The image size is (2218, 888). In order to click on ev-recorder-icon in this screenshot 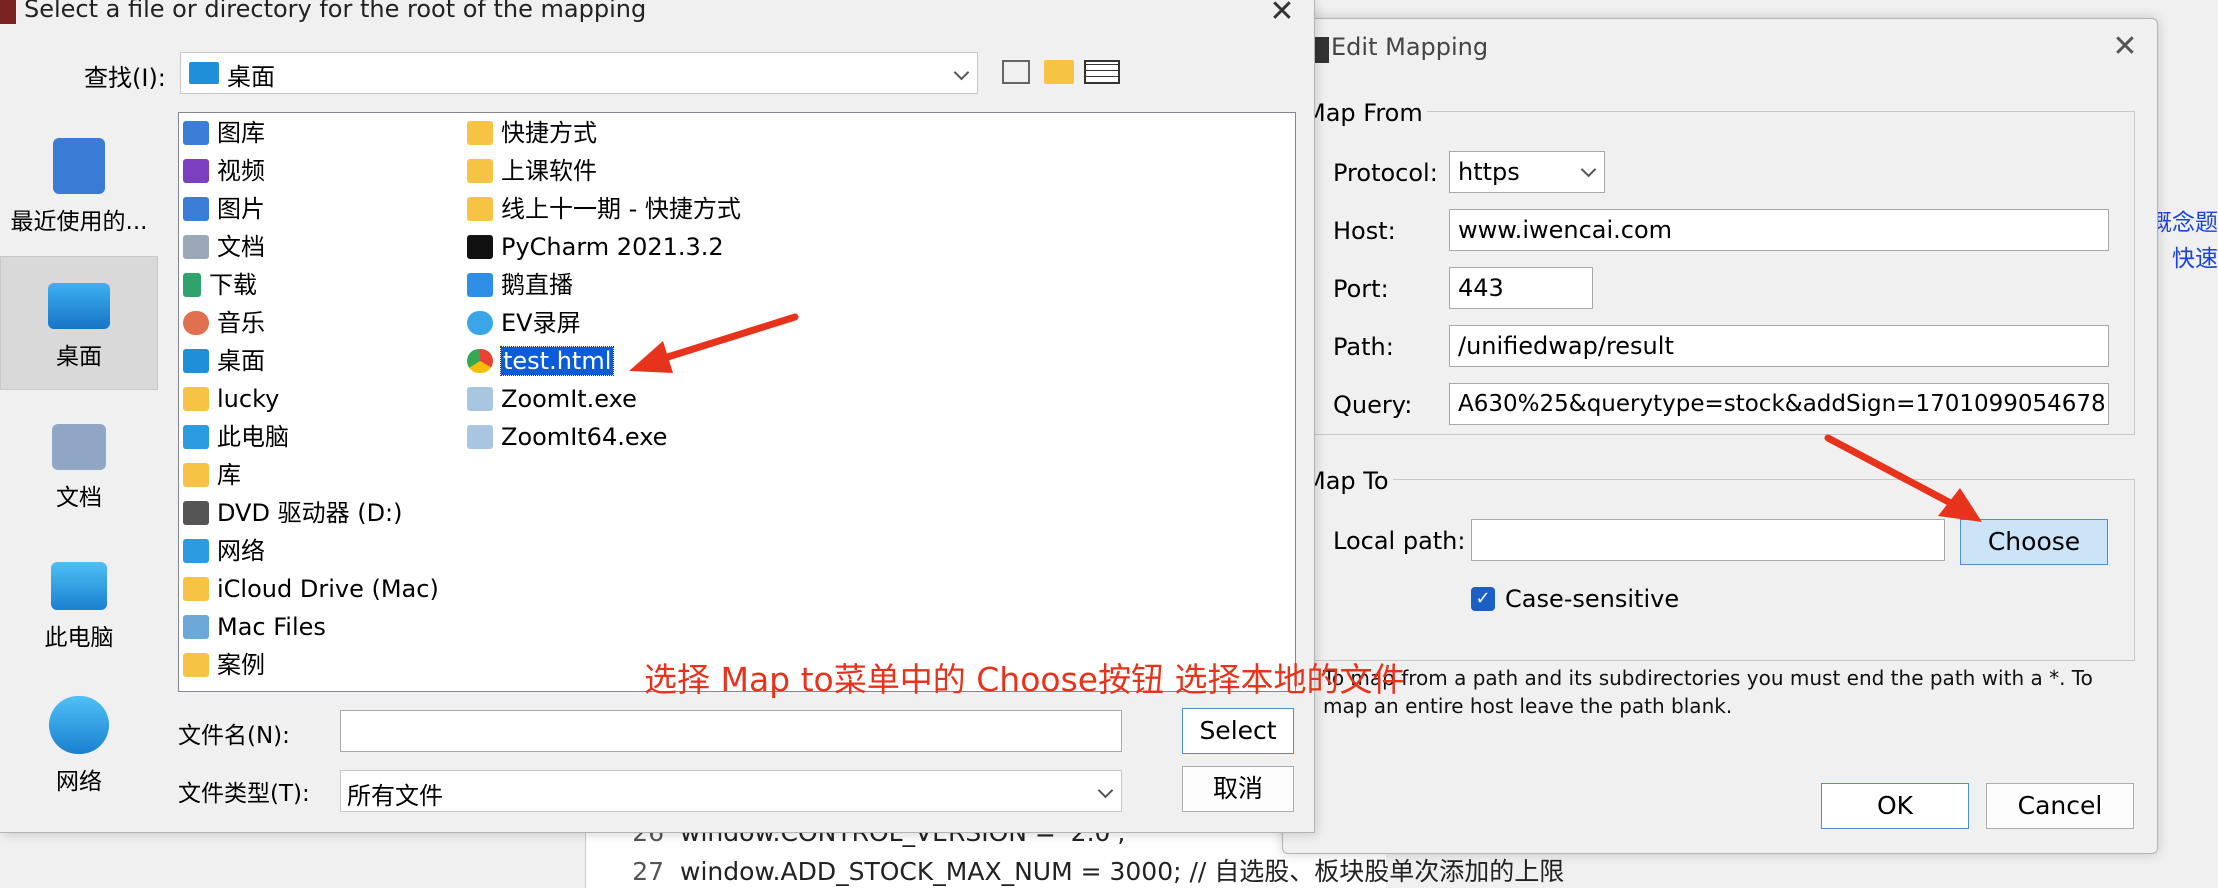, I will do `click(480, 323)`.